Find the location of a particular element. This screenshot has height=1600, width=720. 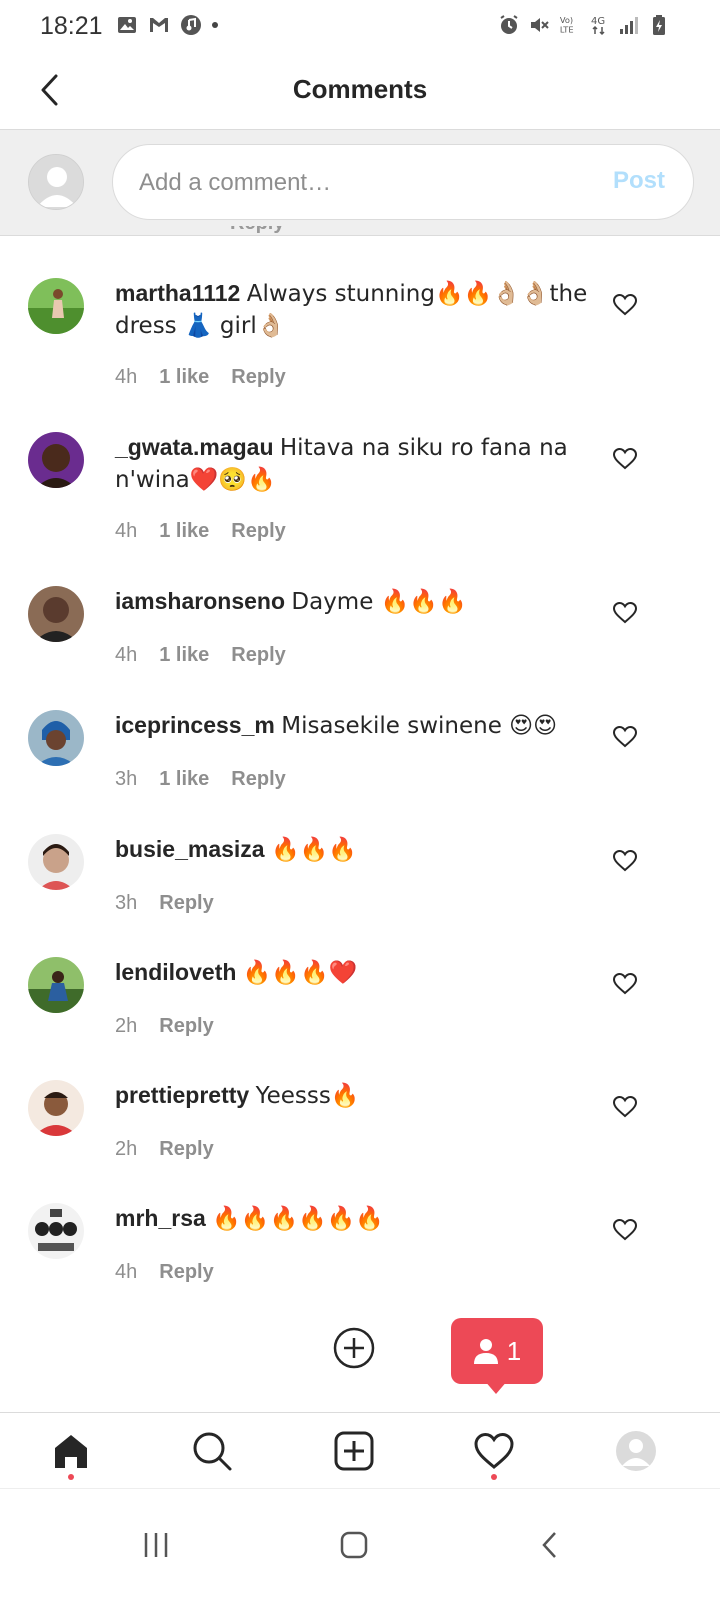

new-followers-notification: 1 is located at coordinates (497, 1351).